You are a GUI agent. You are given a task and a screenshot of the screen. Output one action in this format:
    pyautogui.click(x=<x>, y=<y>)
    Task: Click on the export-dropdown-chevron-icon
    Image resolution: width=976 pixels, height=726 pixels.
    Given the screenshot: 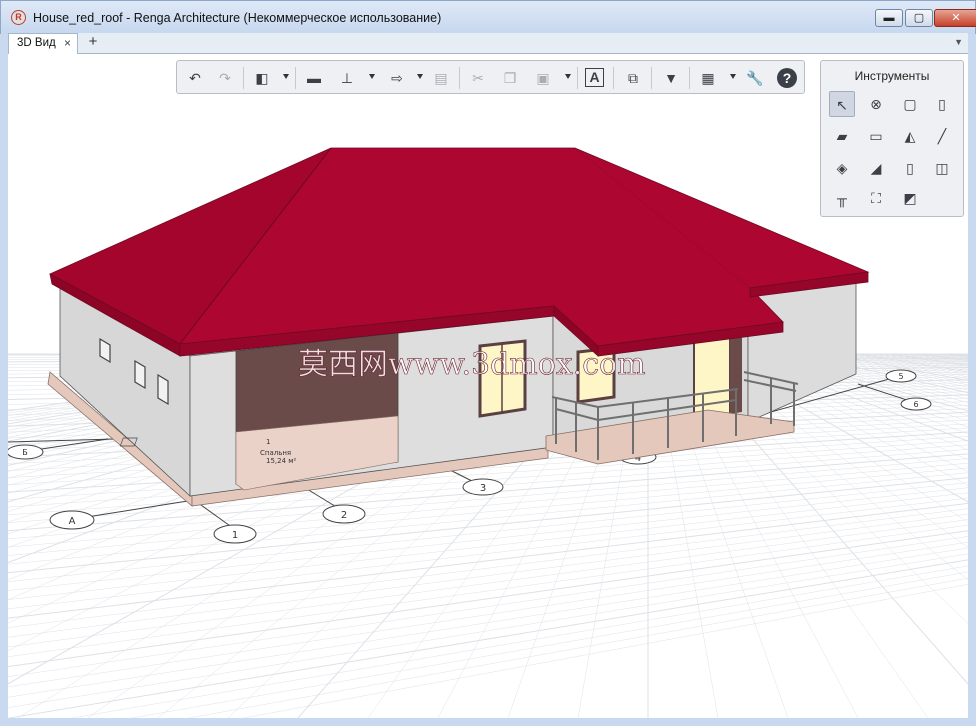 What is the action you would take?
    pyautogui.click(x=420, y=76)
    